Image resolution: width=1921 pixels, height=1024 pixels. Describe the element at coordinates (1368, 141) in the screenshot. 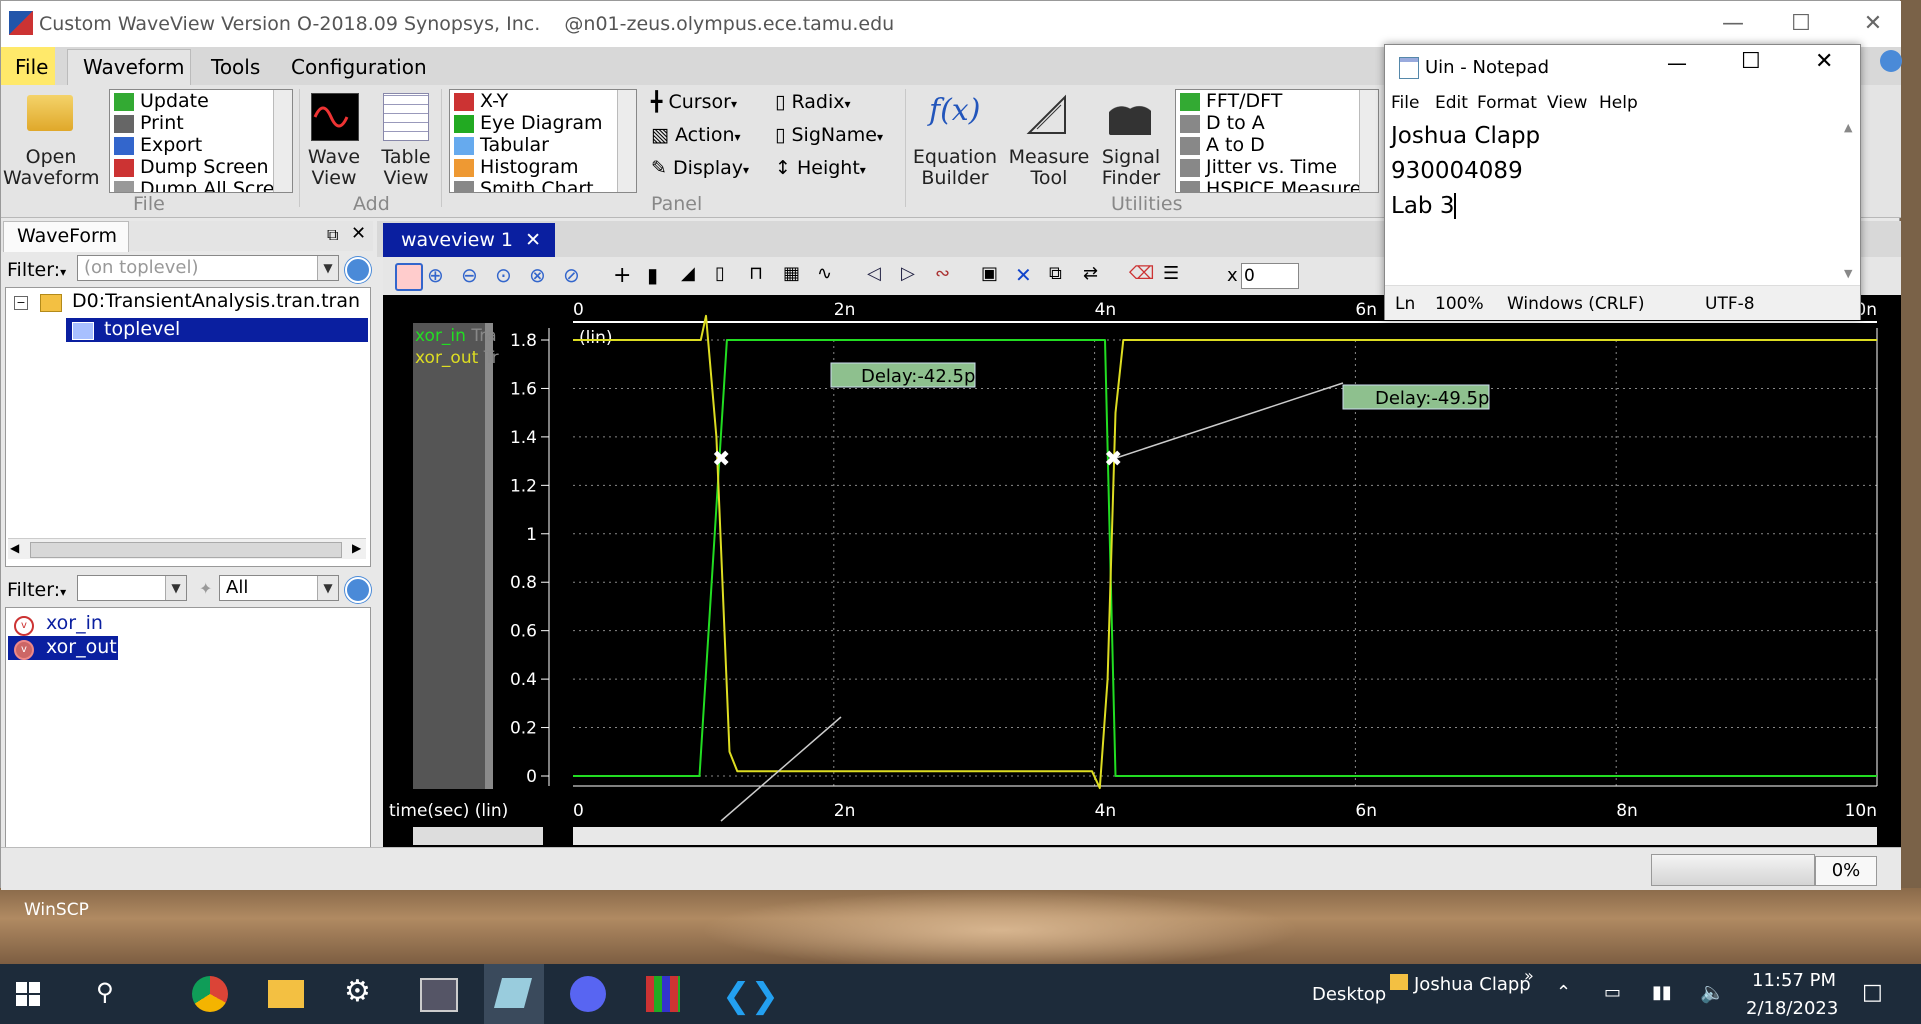

I see `utilities-list-scrollbar` at that location.